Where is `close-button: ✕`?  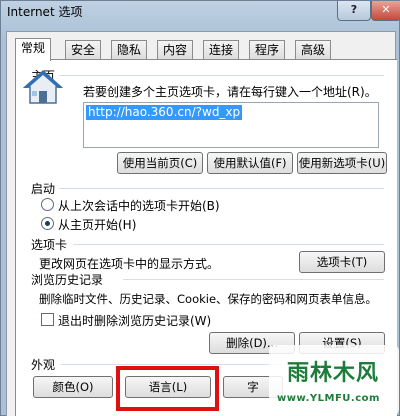 close-button: ✕ is located at coordinates (385, 11).